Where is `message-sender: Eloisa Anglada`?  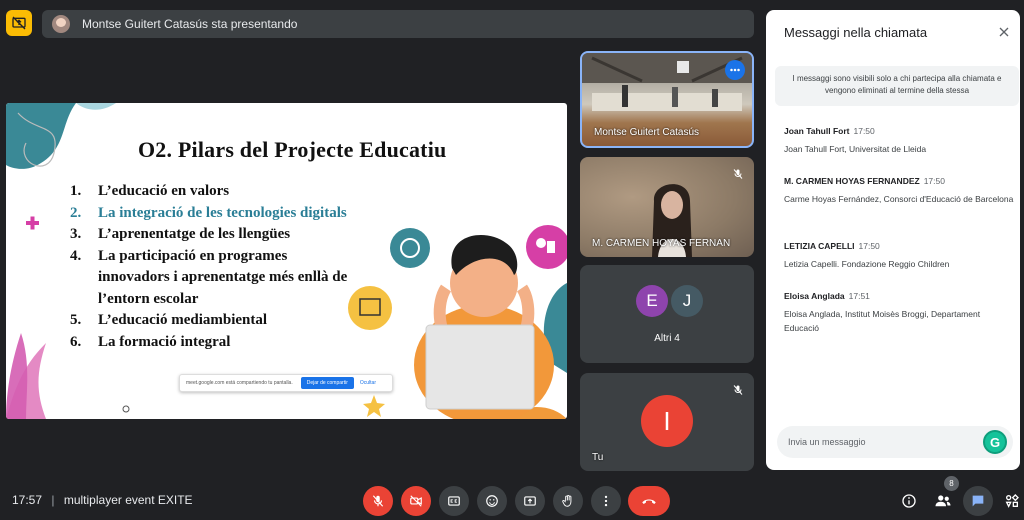 message-sender: Eloisa Anglada is located at coordinates (814, 296).